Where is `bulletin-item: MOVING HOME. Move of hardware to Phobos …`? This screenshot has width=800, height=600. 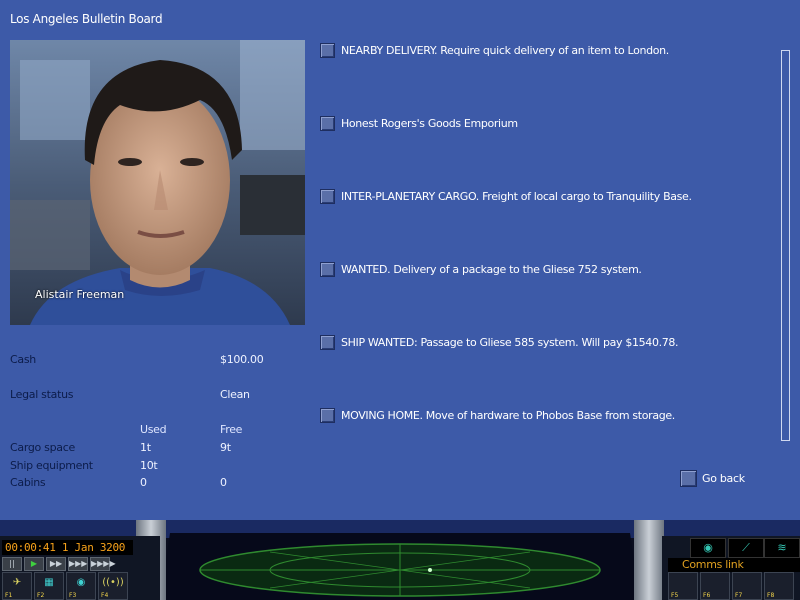 bulletin-item: MOVING HOME. Move of hardware to Phobos … is located at coordinates (497, 415).